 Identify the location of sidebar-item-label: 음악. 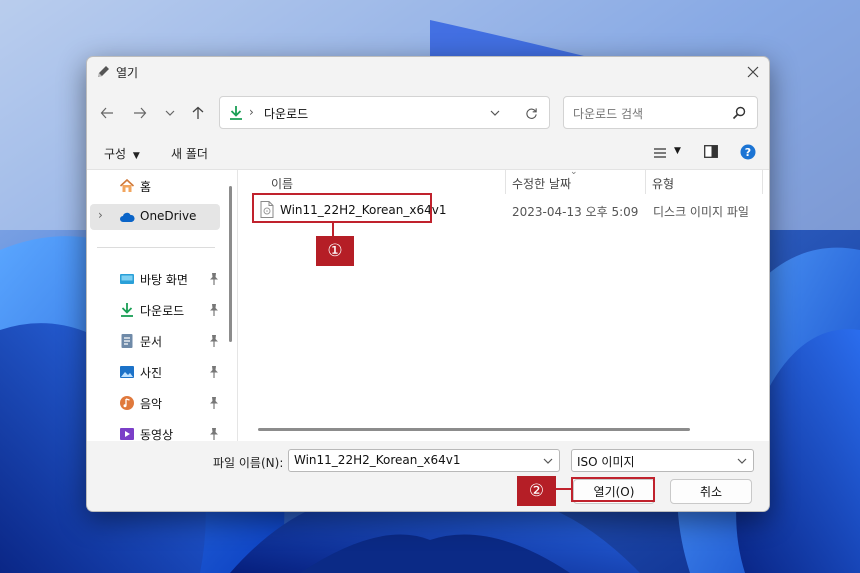
(151, 404).